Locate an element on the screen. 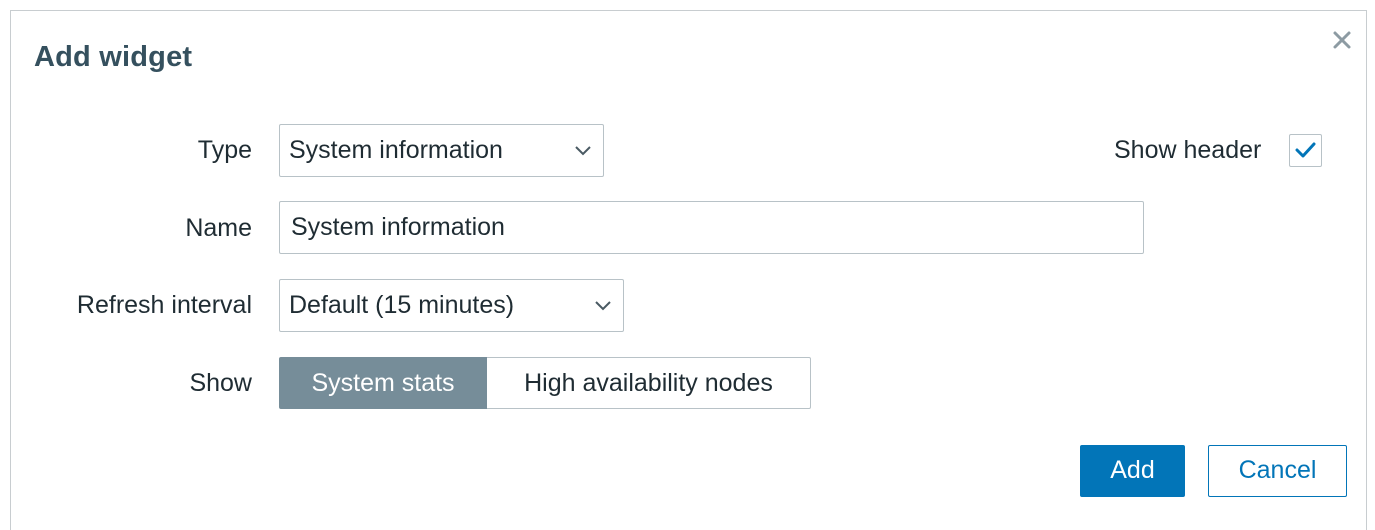  show-label: Show is located at coordinates (220, 383).